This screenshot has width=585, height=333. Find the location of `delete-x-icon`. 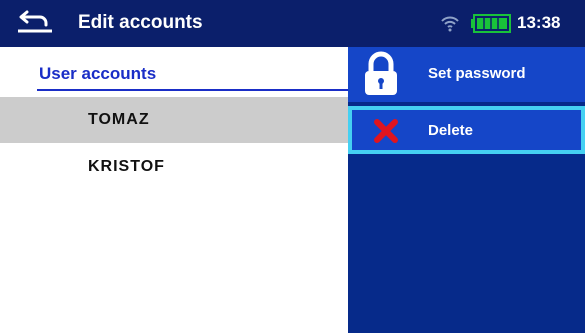

delete-x-icon is located at coordinates (386, 131).